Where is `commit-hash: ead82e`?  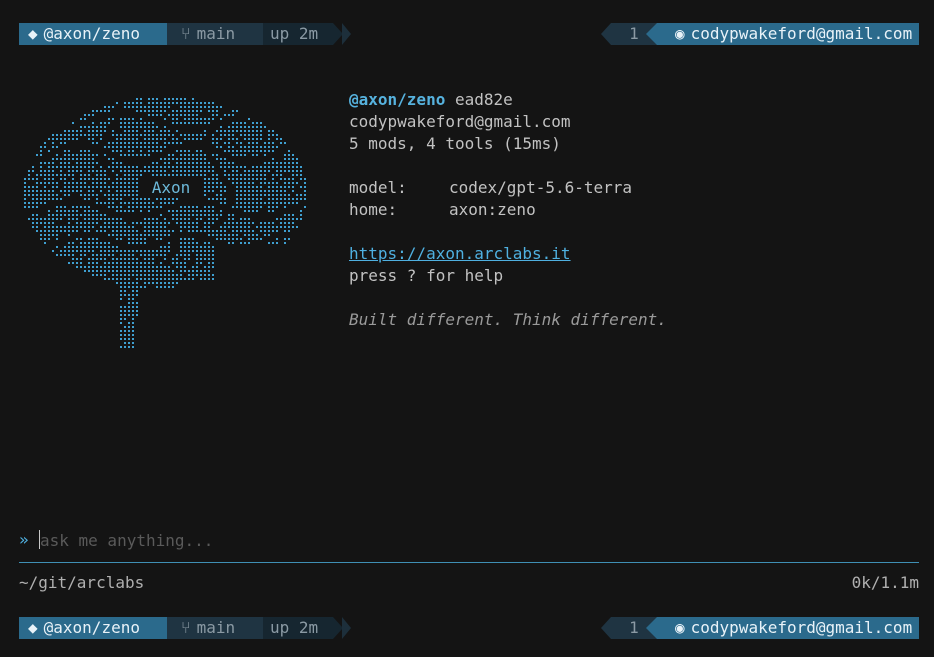
commit-hash: ead82e is located at coordinates (483, 99).